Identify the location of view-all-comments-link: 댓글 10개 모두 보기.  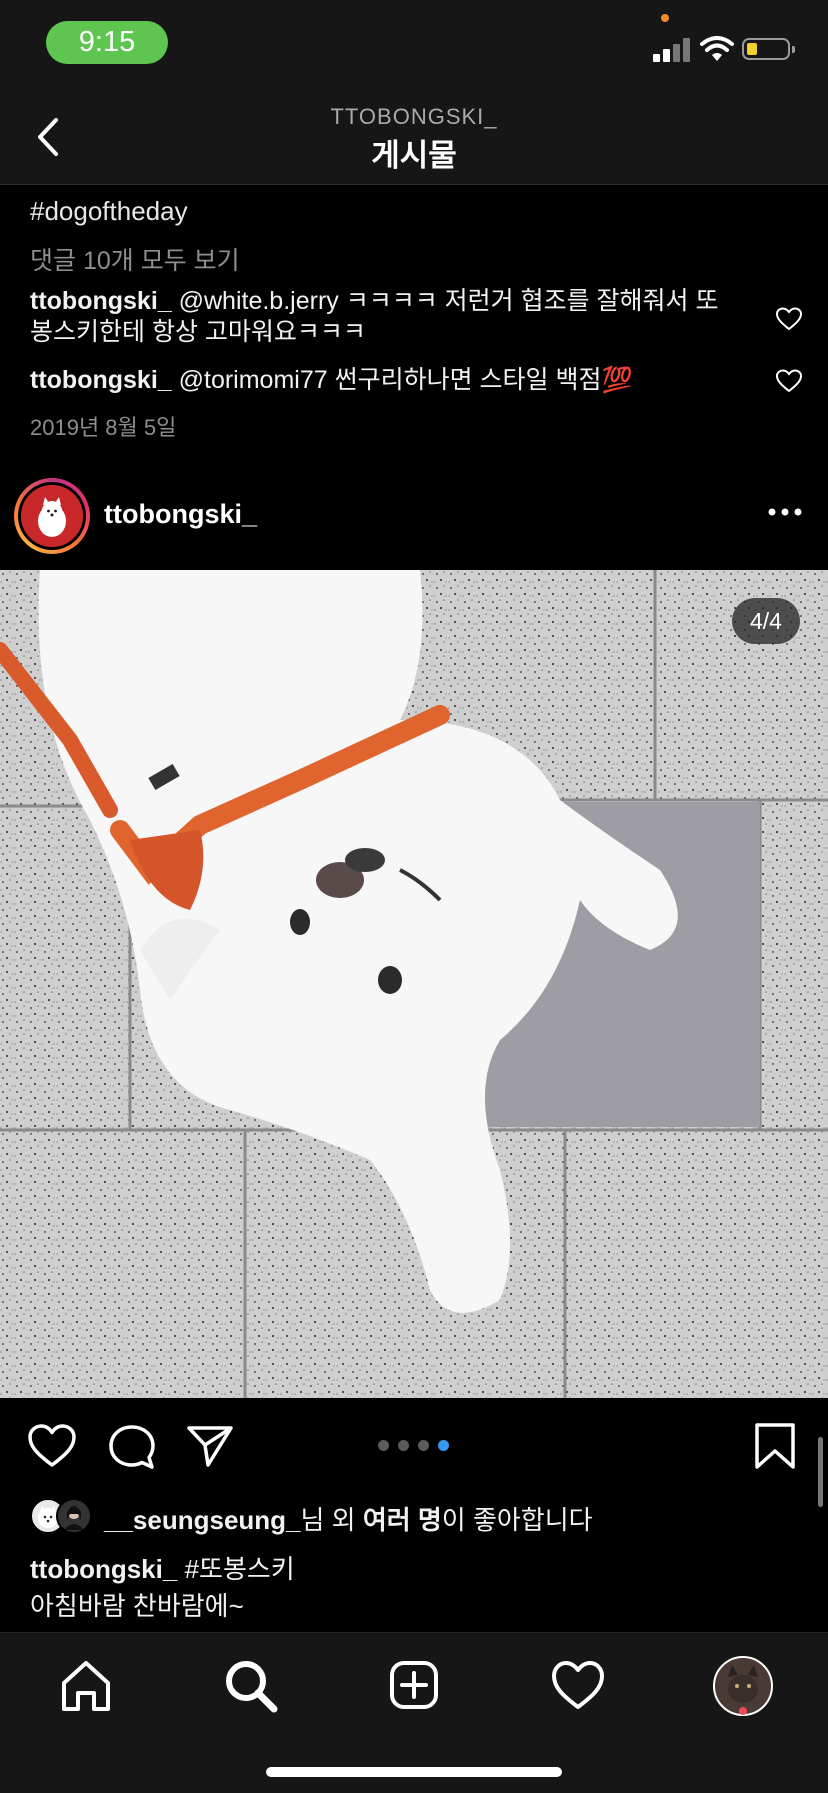
(135, 259).